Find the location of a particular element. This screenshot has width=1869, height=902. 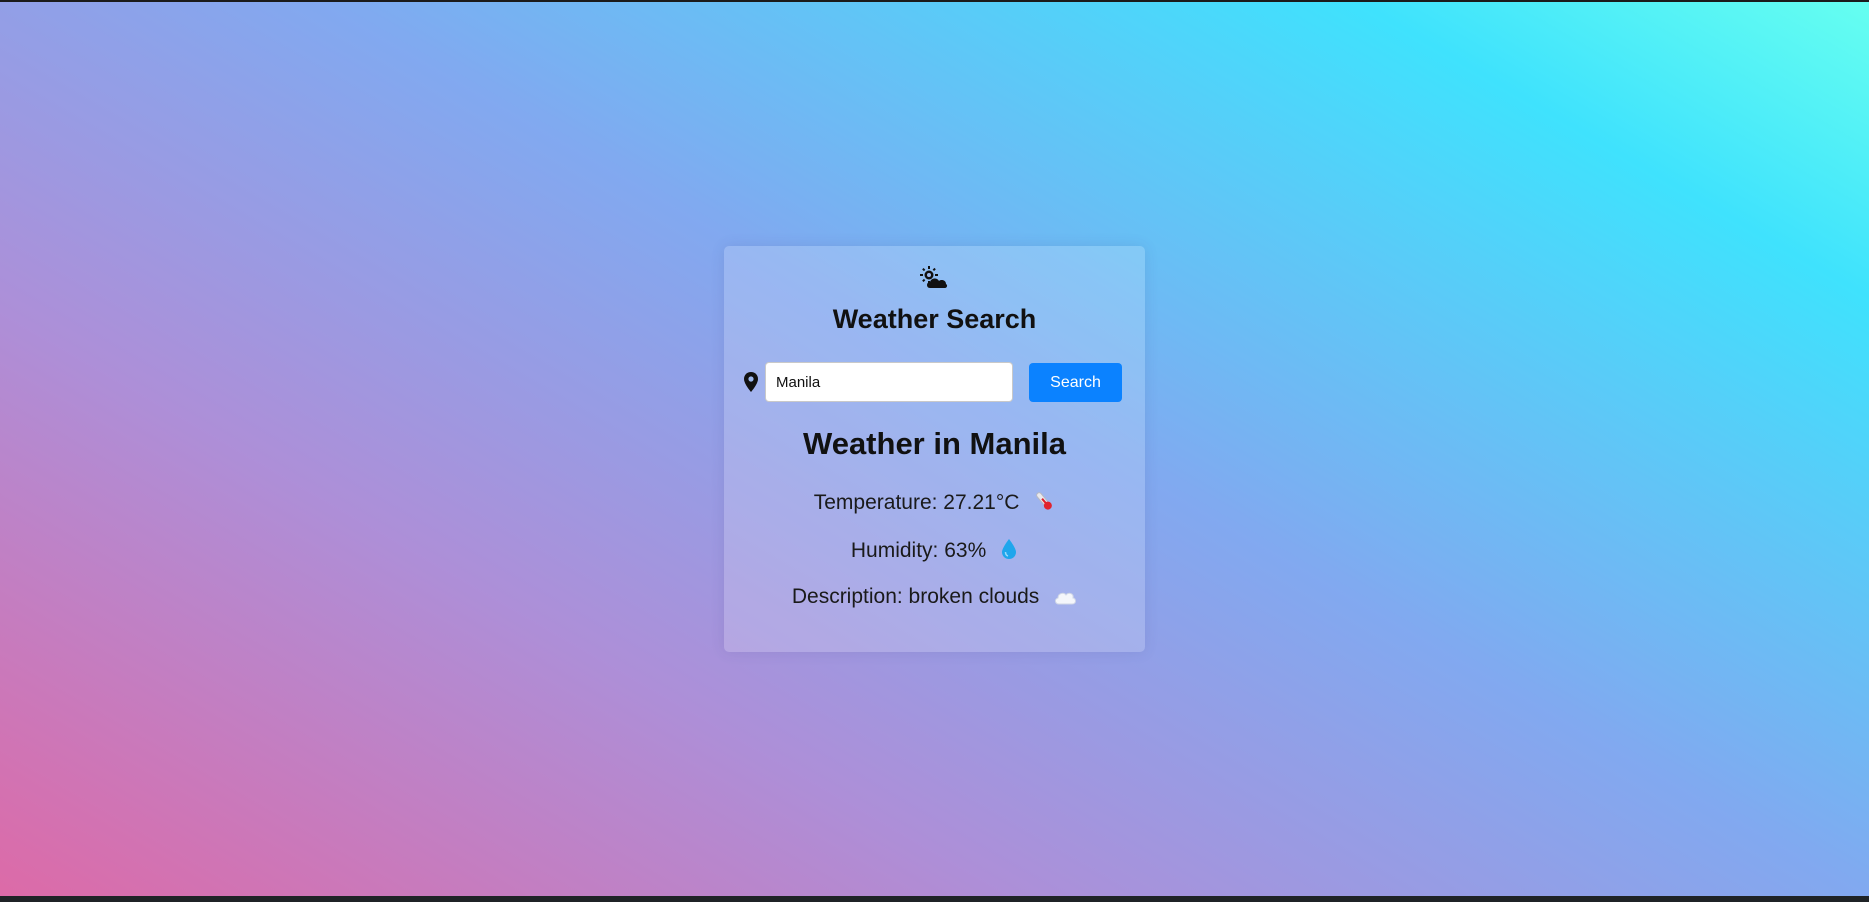

cloud-icon is located at coordinates (1066, 598).